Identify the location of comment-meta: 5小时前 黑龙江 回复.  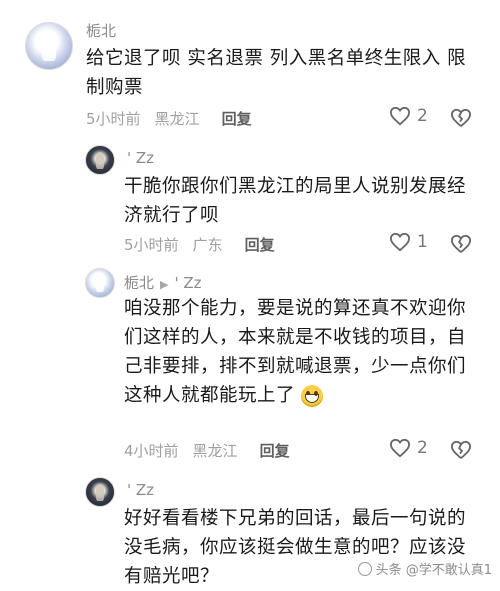
(176, 118).